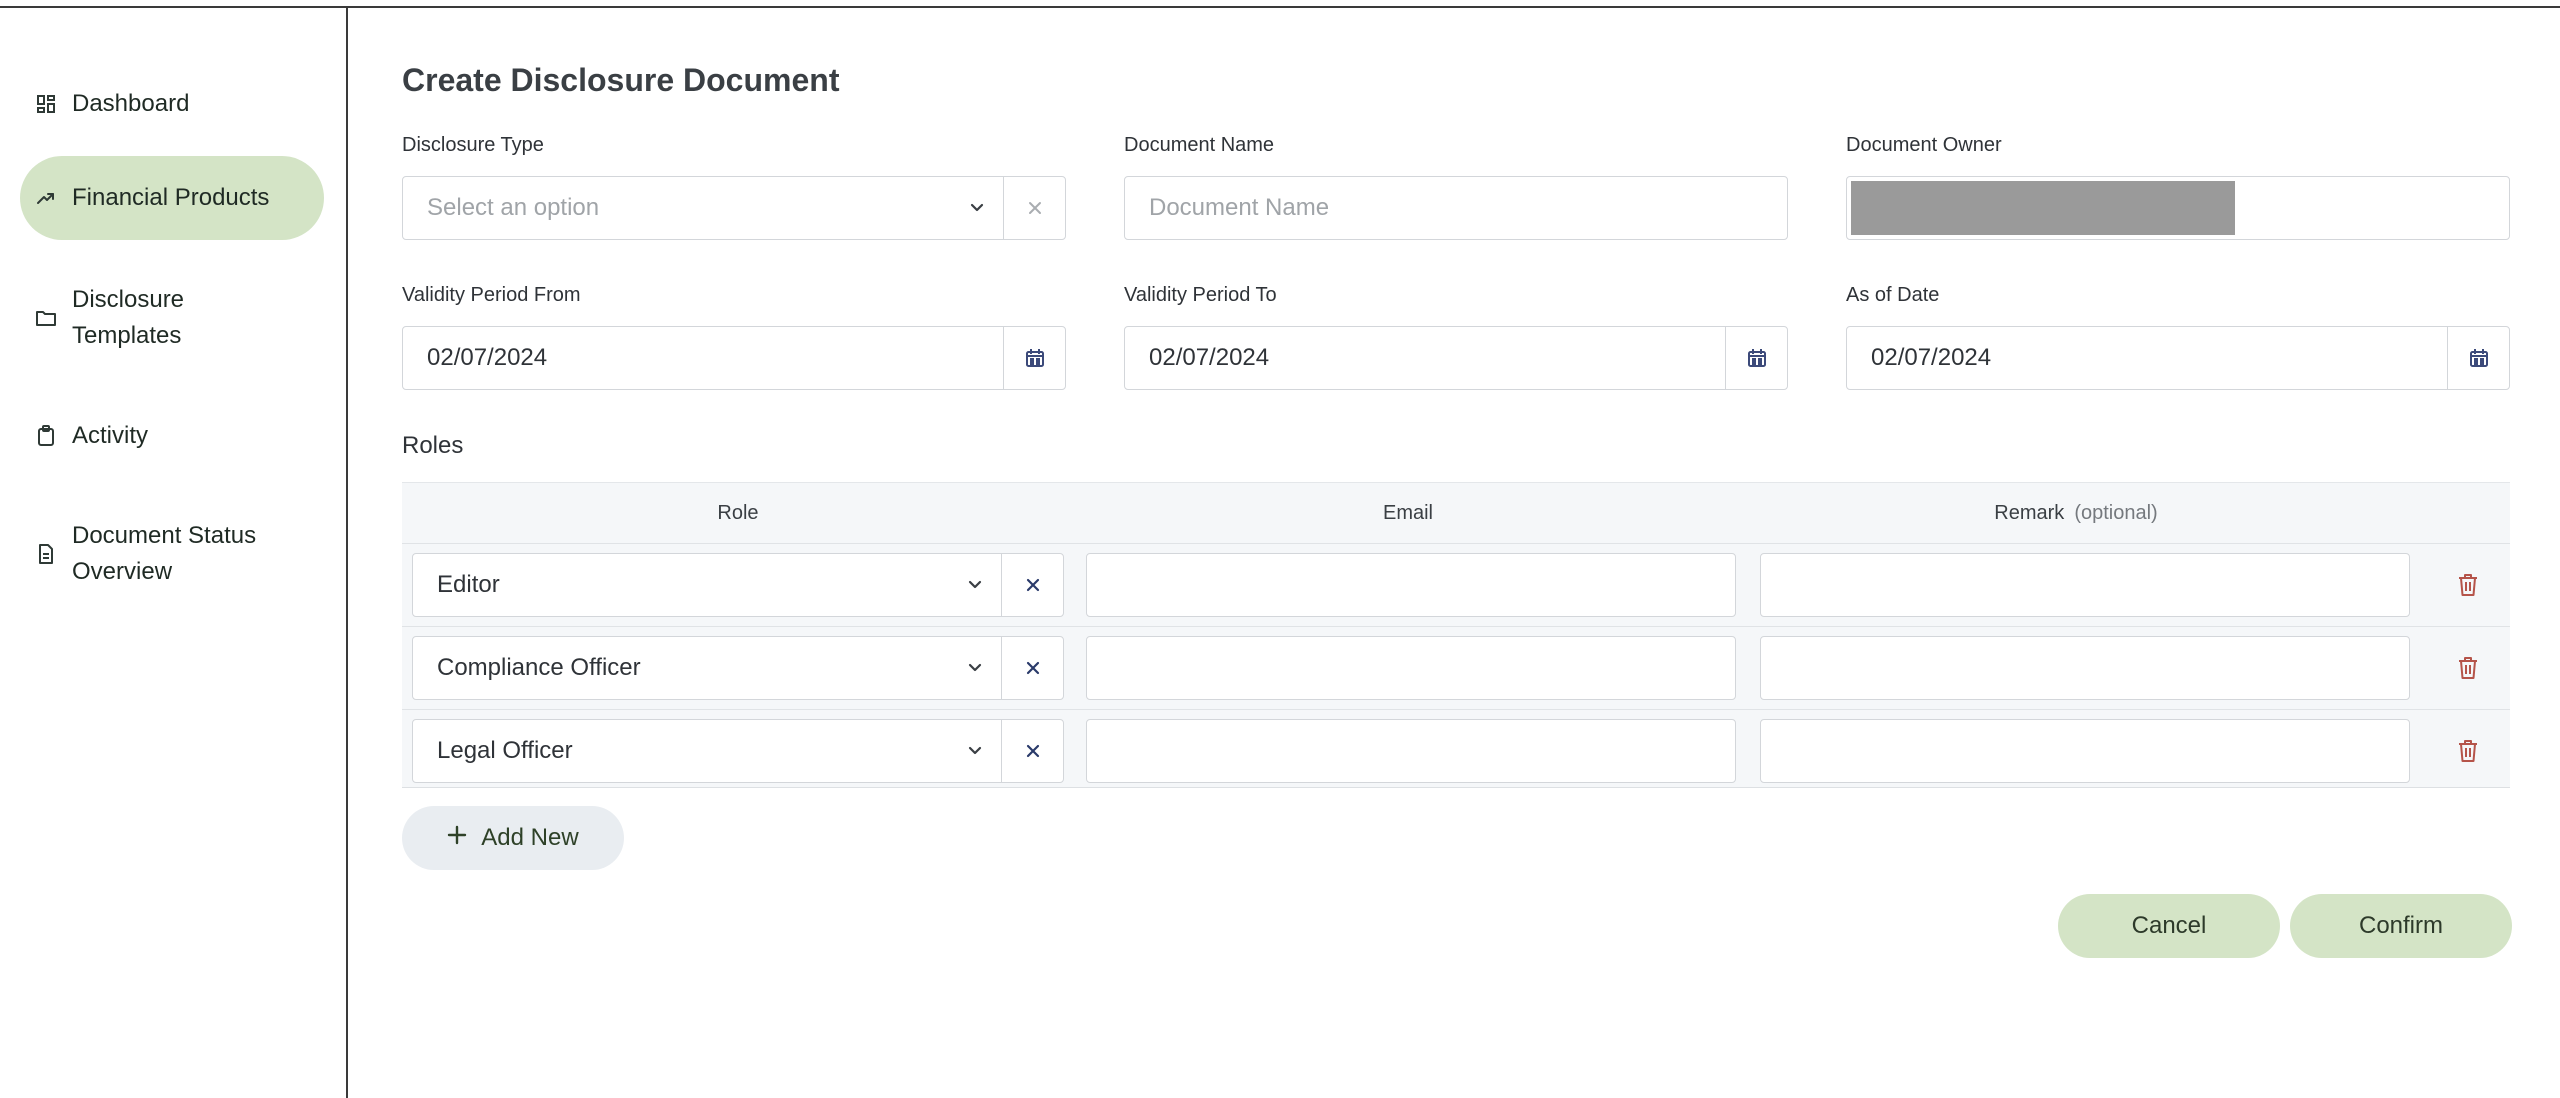 The image size is (2560, 1098). I want to click on validity-from-label: Validity Period From, so click(491, 295).